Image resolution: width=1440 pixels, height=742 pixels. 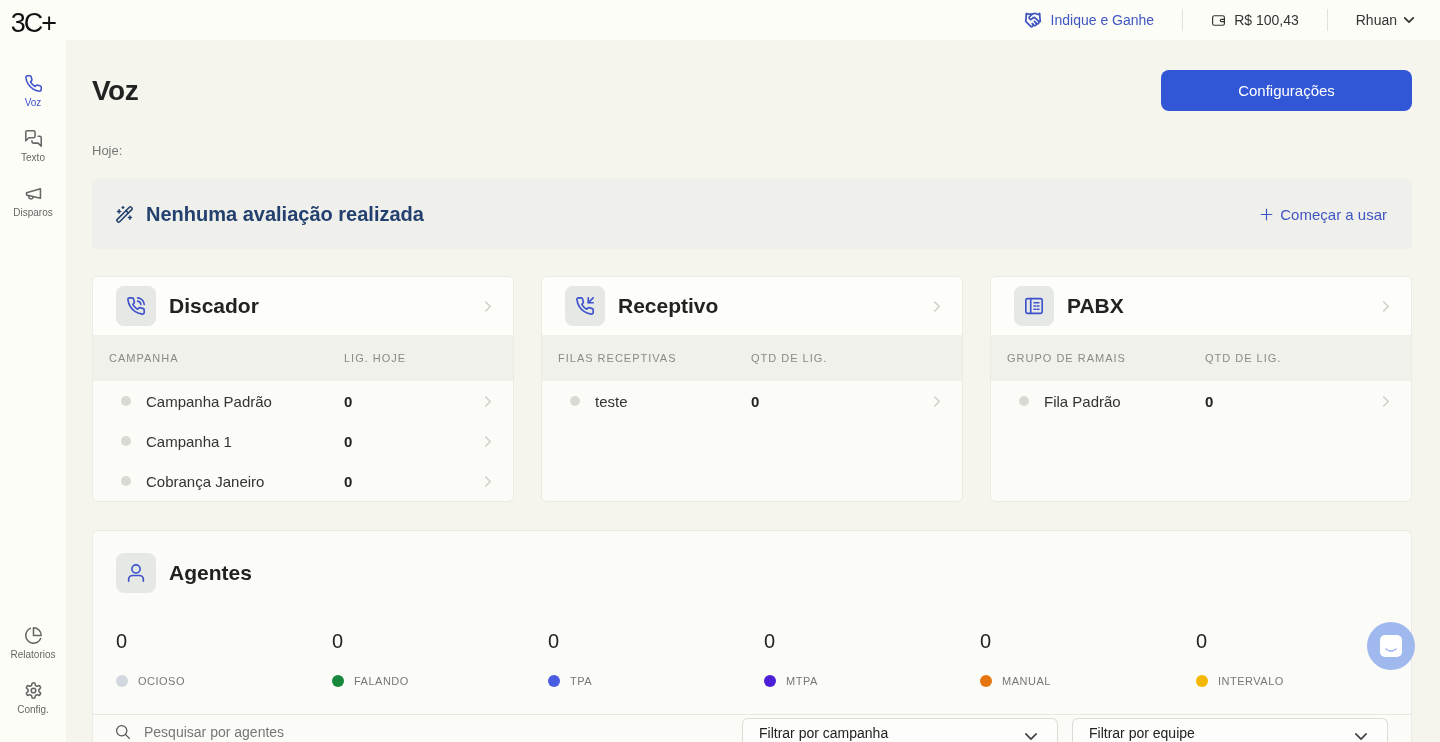 What do you see at coordinates (33, 635) in the screenshot?
I see `pie-chart-icon` at bounding box center [33, 635].